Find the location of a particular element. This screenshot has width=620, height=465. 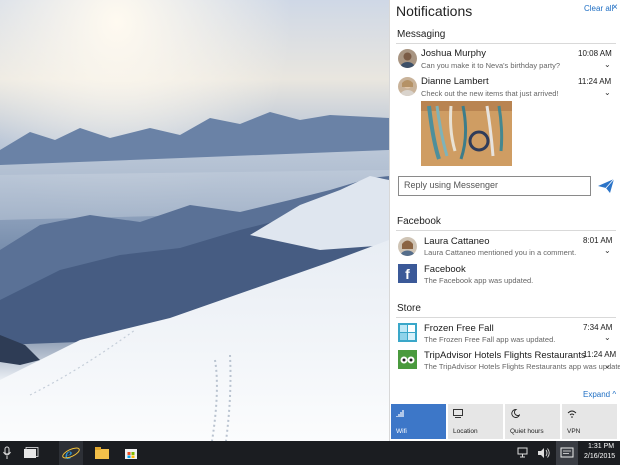

internet-explorer-icon: e is located at coordinates (71, 454).